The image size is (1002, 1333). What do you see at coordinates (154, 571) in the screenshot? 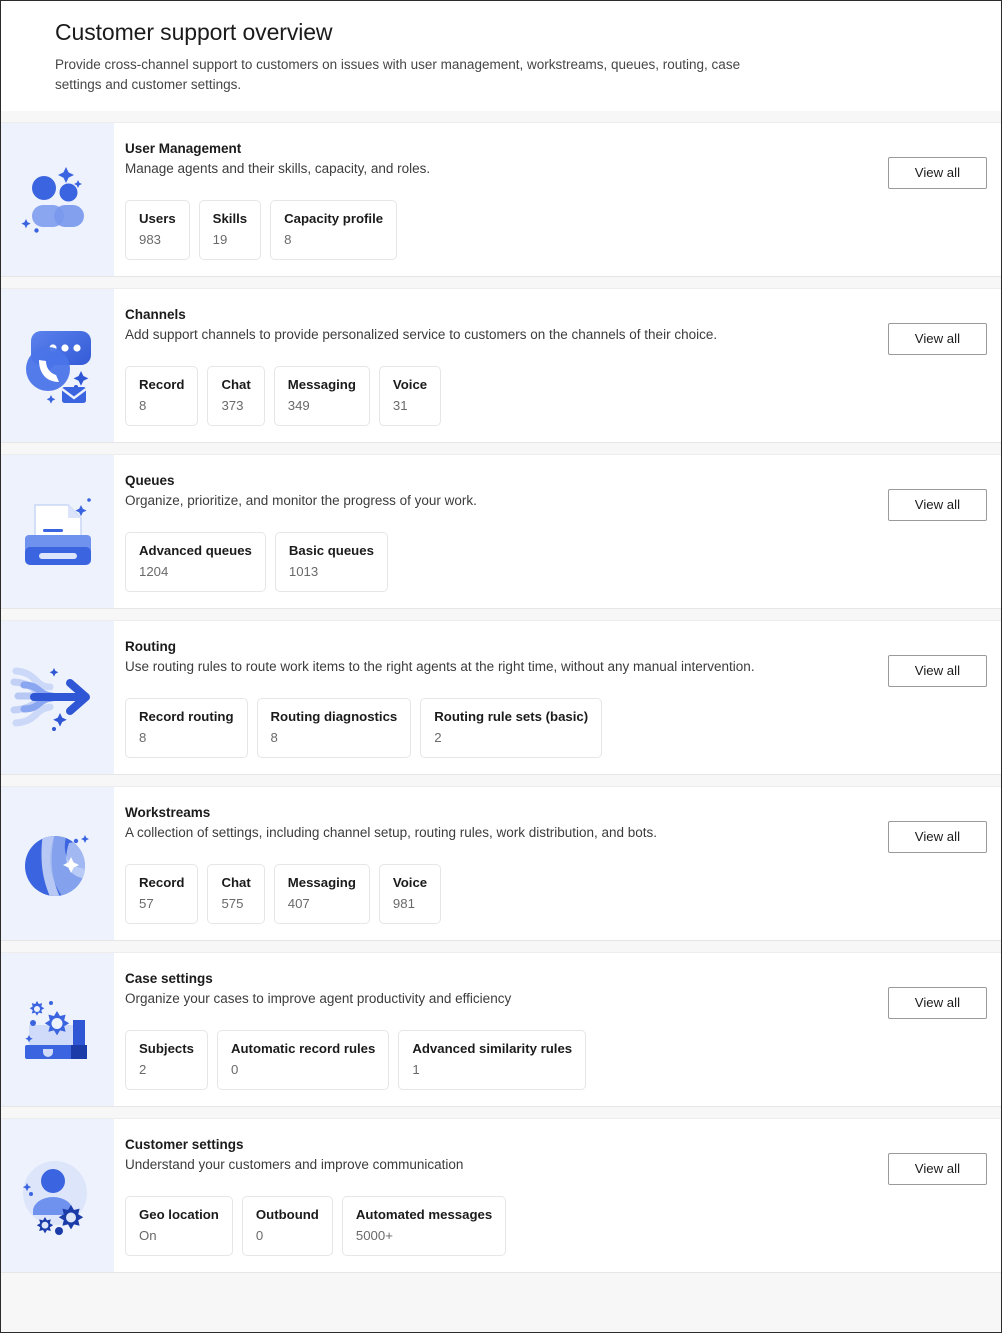
I see `stat-value: 1204` at bounding box center [154, 571].